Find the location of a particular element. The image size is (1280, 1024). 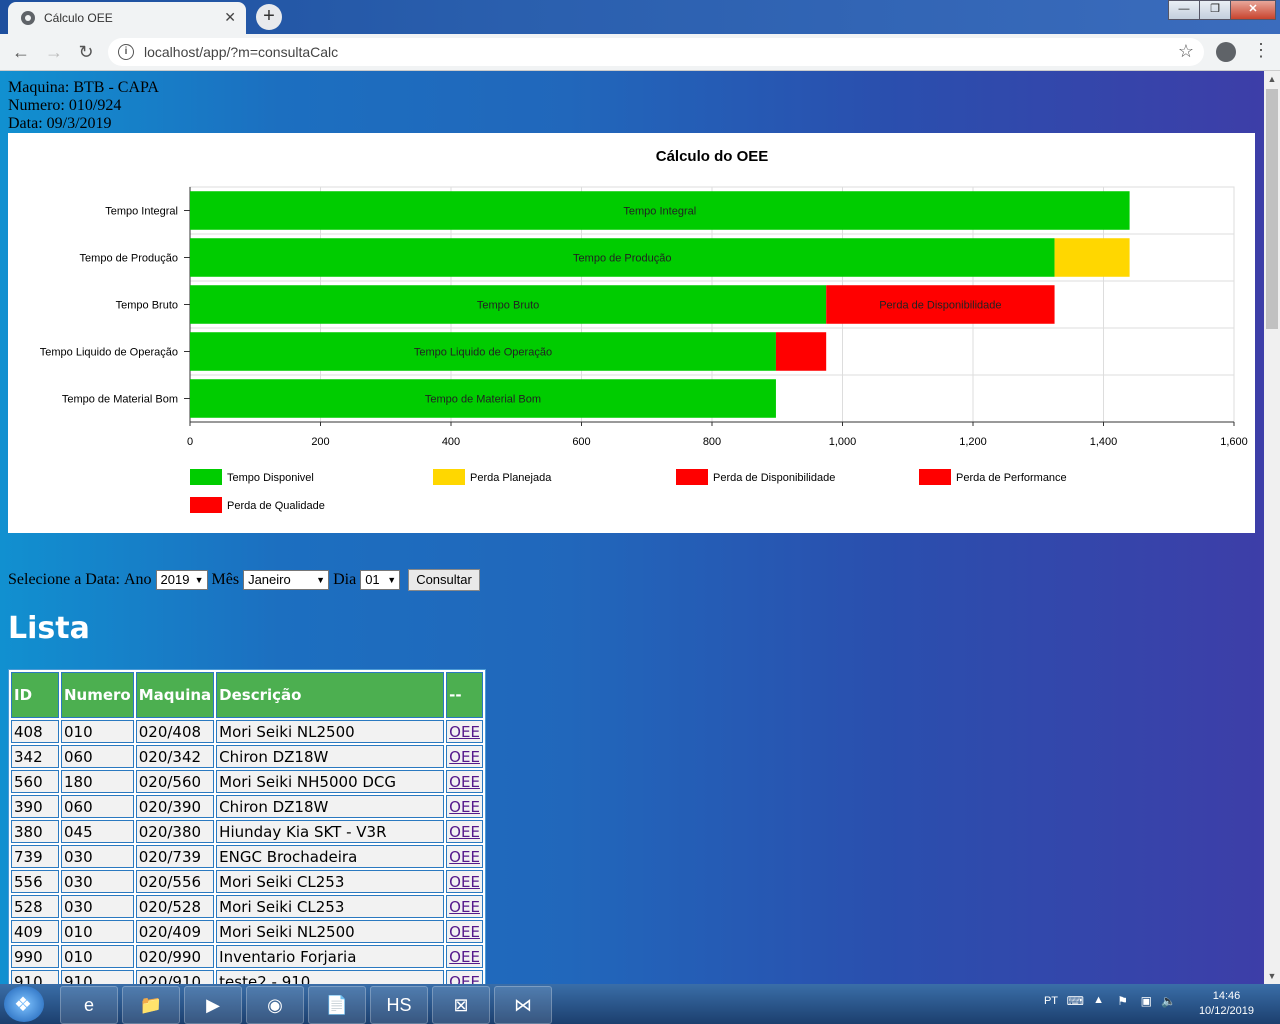

bar-label: Tempo Bruto is located at coordinates (508, 306).